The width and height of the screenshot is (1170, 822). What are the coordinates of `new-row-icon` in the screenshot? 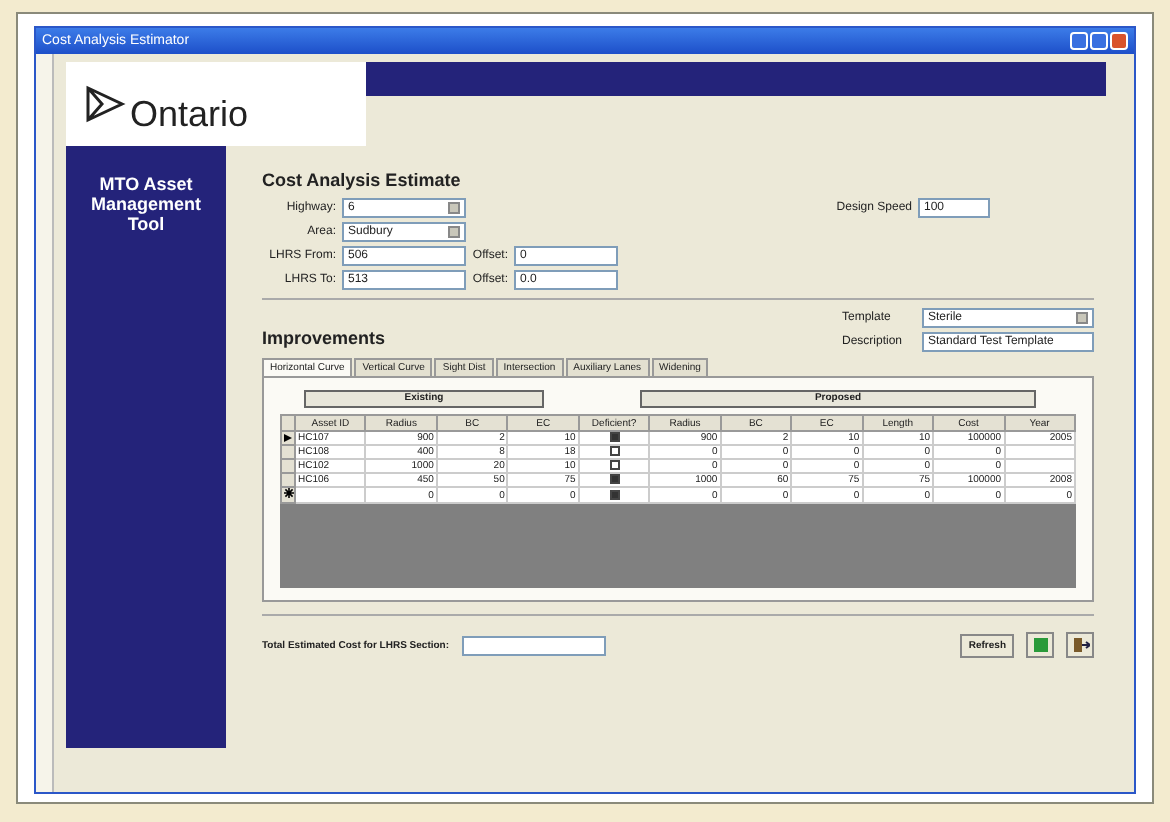 It's located at (289, 493).